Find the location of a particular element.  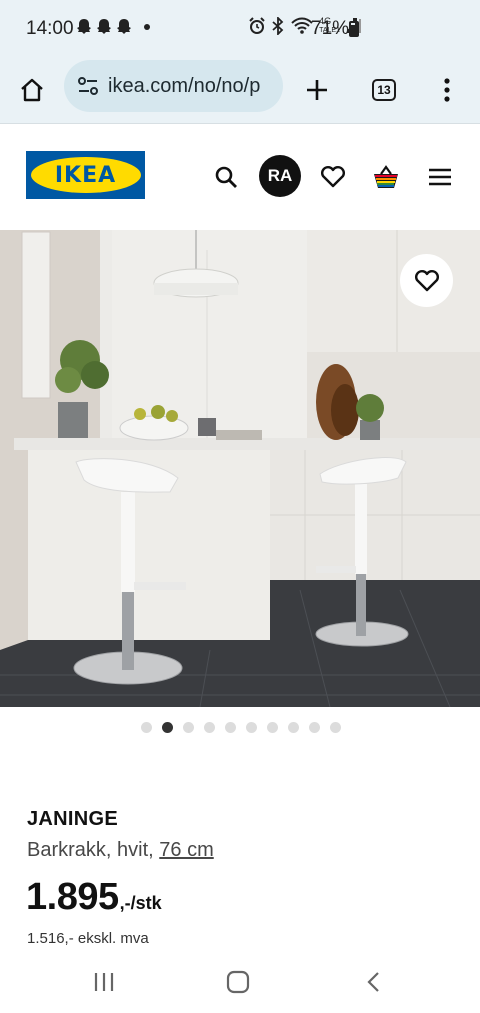

tab-count: 13 is located at coordinates (384, 90).